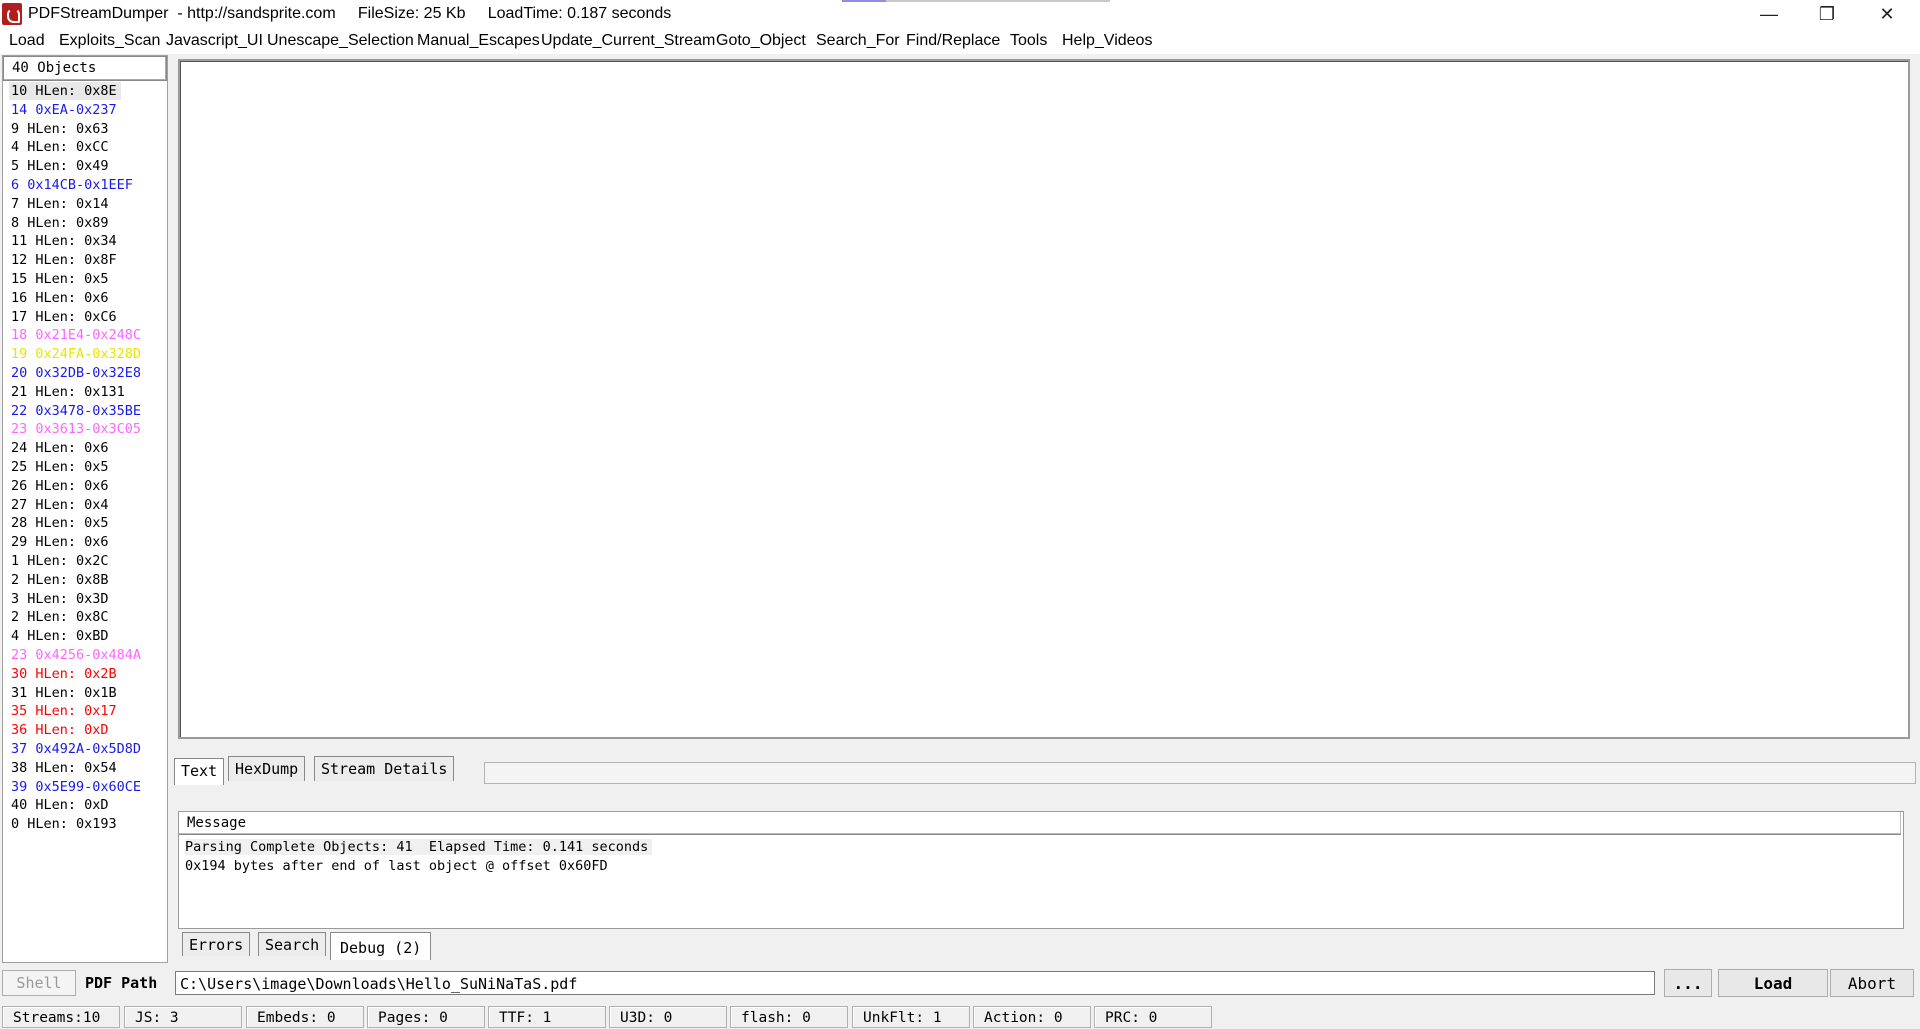 The image size is (1920, 1029). What do you see at coordinates (60, 580) in the screenshot?
I see `object-list-item: 2 HLen: 0x8B` at bounding box center [60, 580].